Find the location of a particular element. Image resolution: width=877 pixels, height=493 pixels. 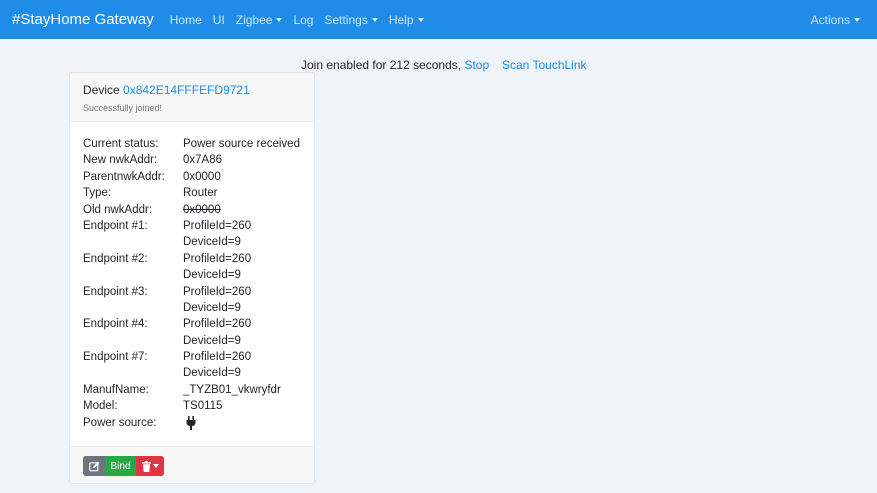

info-row: Endpoint #4: ProfileId=260 is located at coordinates (192, 324).